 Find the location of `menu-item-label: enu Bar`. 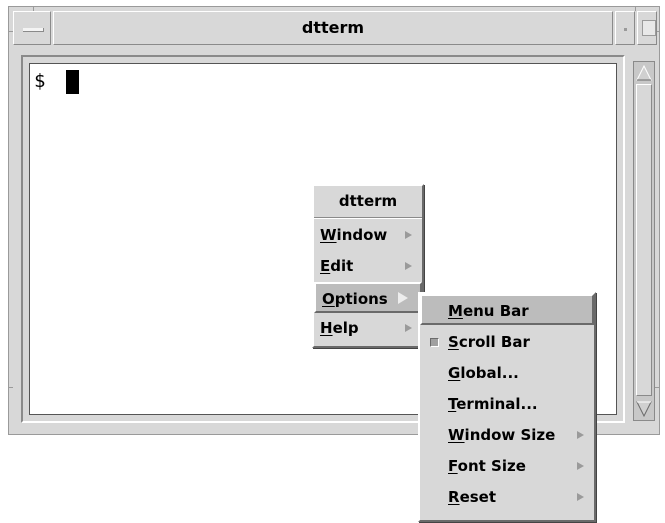

menu-item-label: enu Bar is located at coordinates (495, 311).